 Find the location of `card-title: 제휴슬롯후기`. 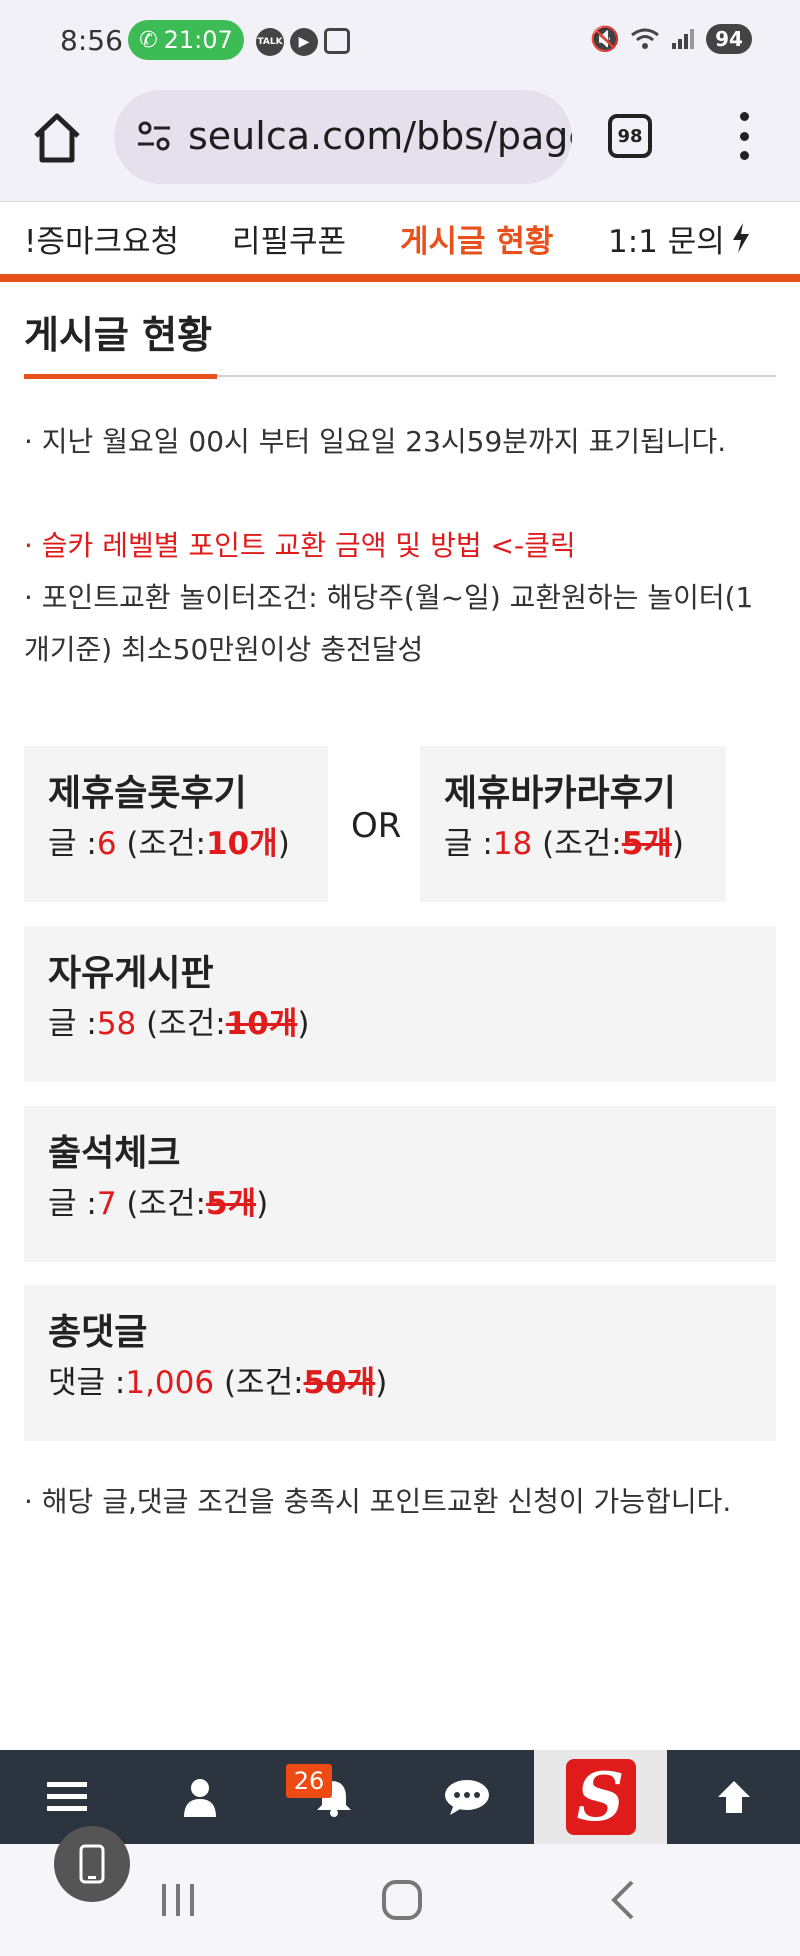

card-title: 제휴슬롯후기 is located at coordinates (147, 793).